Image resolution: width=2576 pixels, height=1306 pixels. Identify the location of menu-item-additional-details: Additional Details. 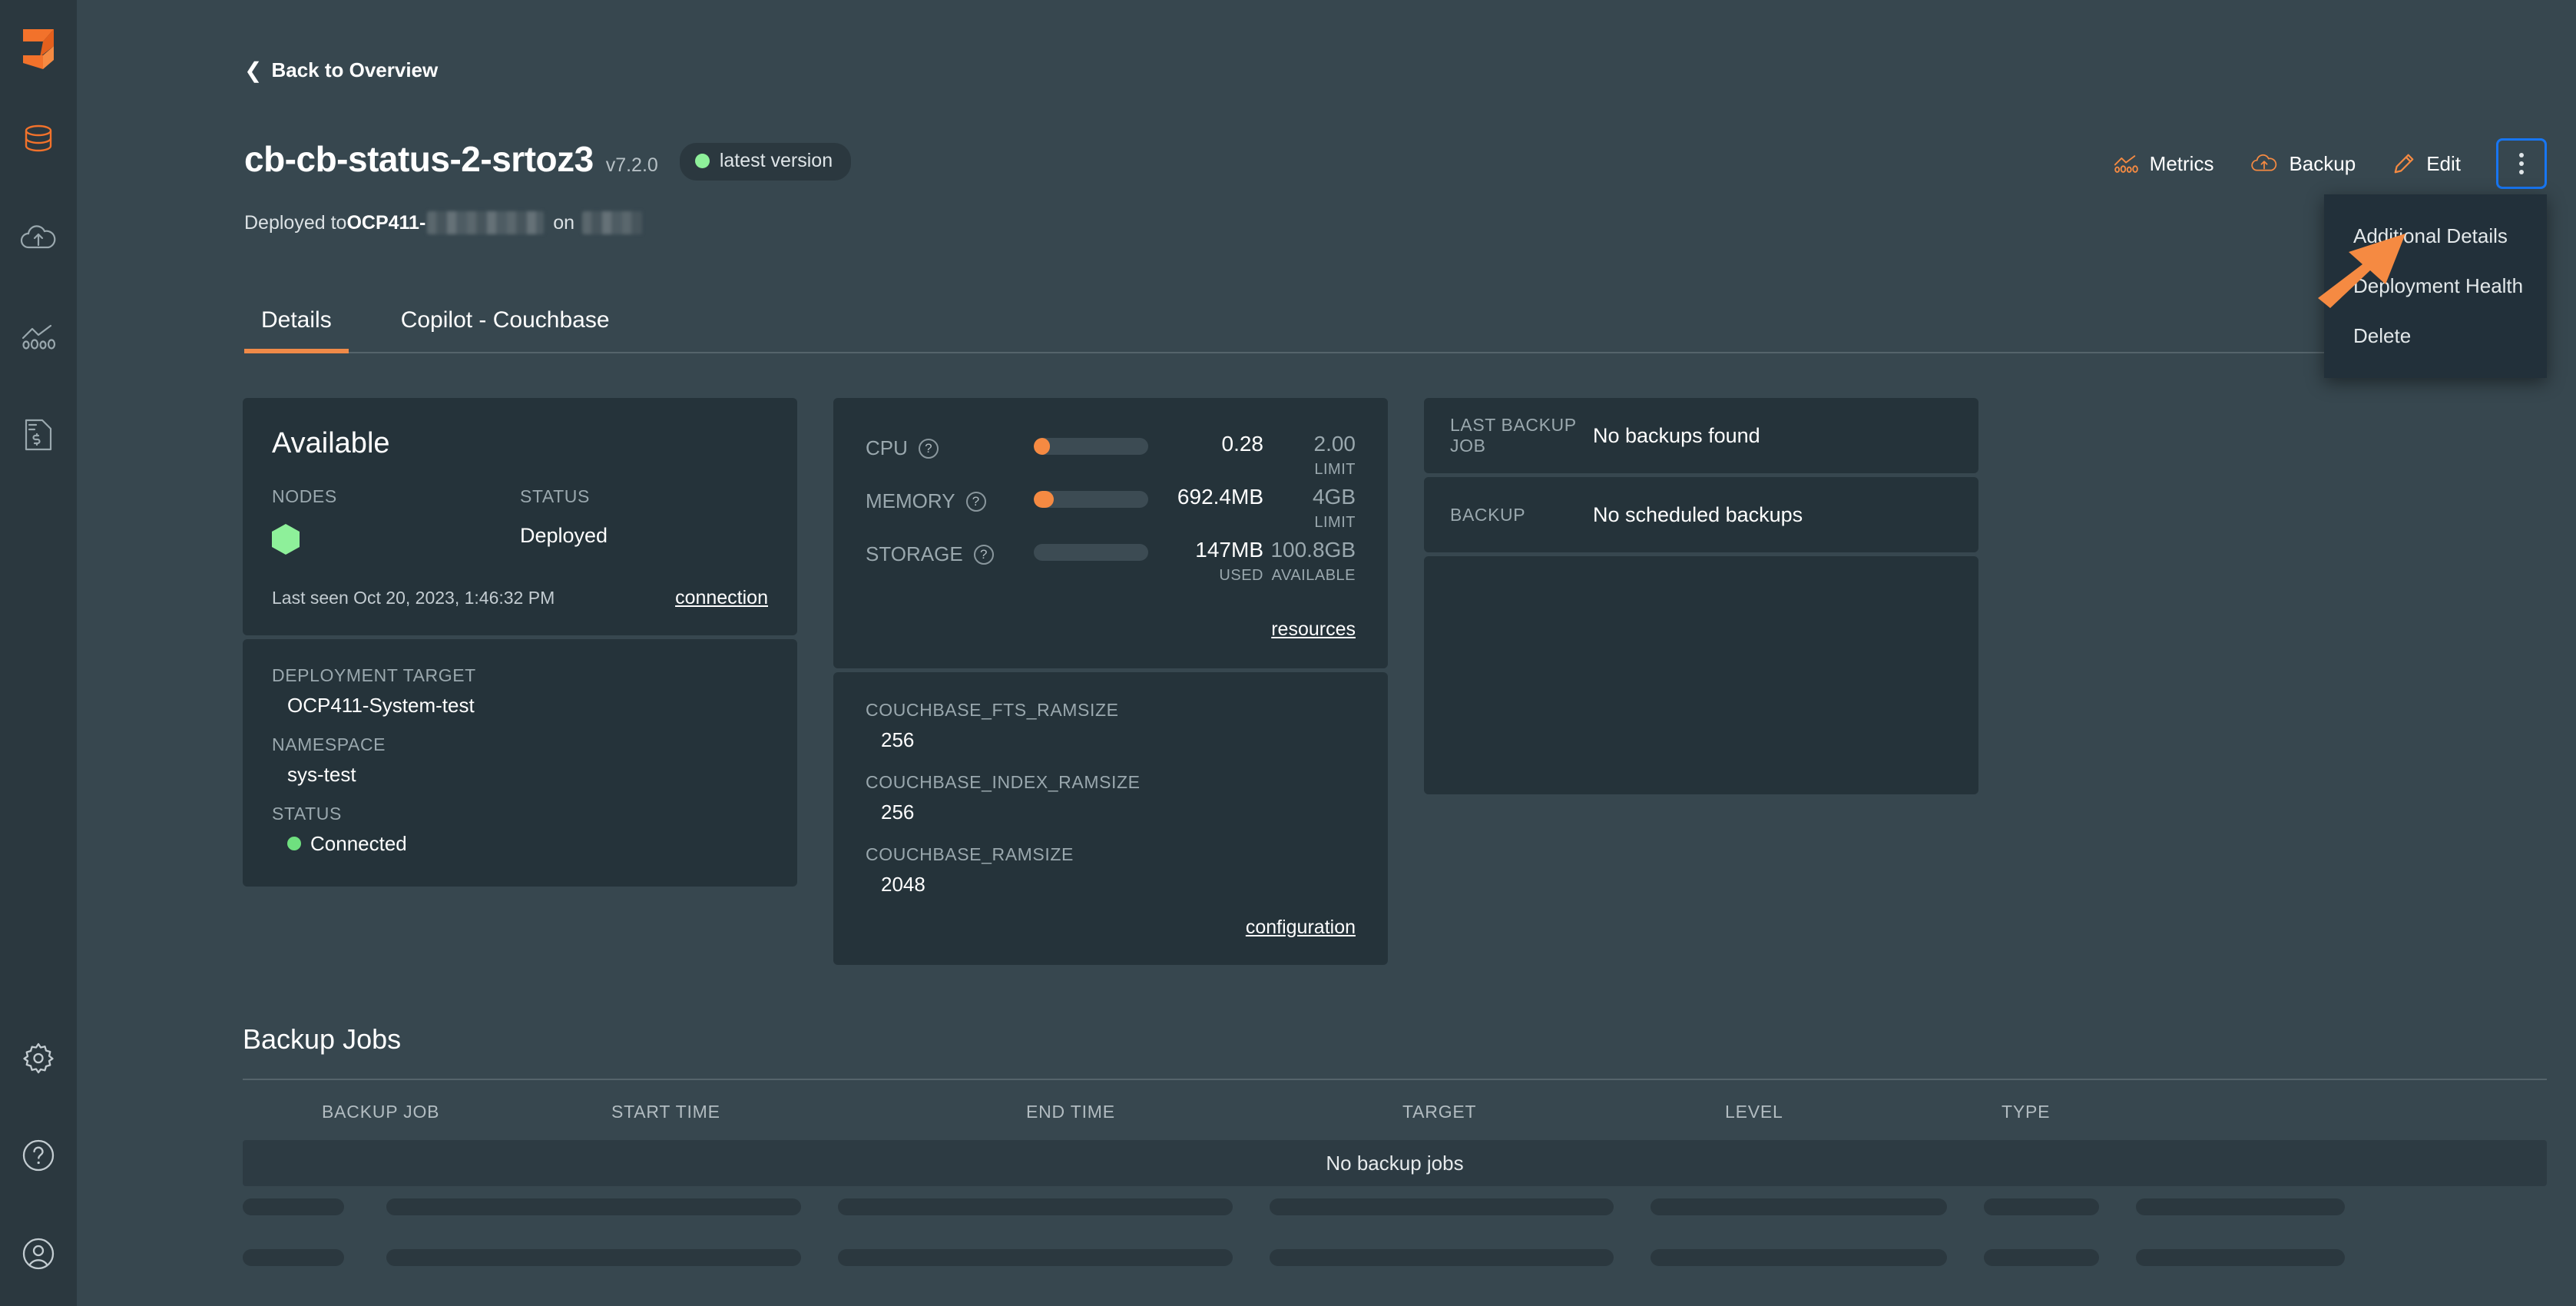
(2435, 236).